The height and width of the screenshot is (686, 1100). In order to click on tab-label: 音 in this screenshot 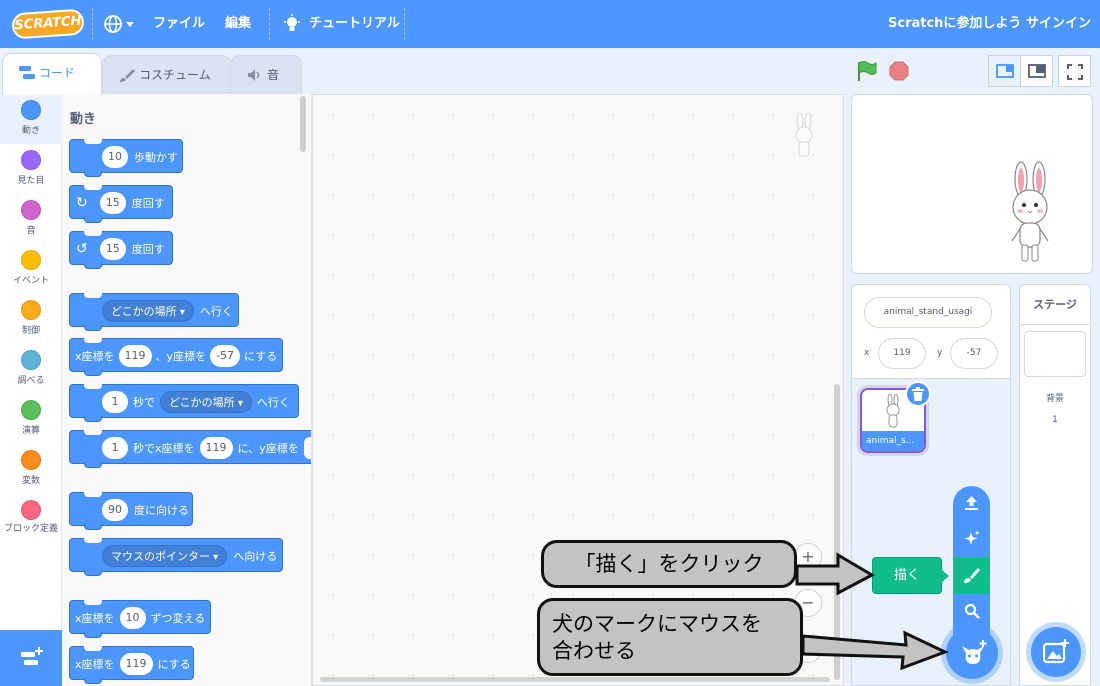, I will do `click(273, 75)`.